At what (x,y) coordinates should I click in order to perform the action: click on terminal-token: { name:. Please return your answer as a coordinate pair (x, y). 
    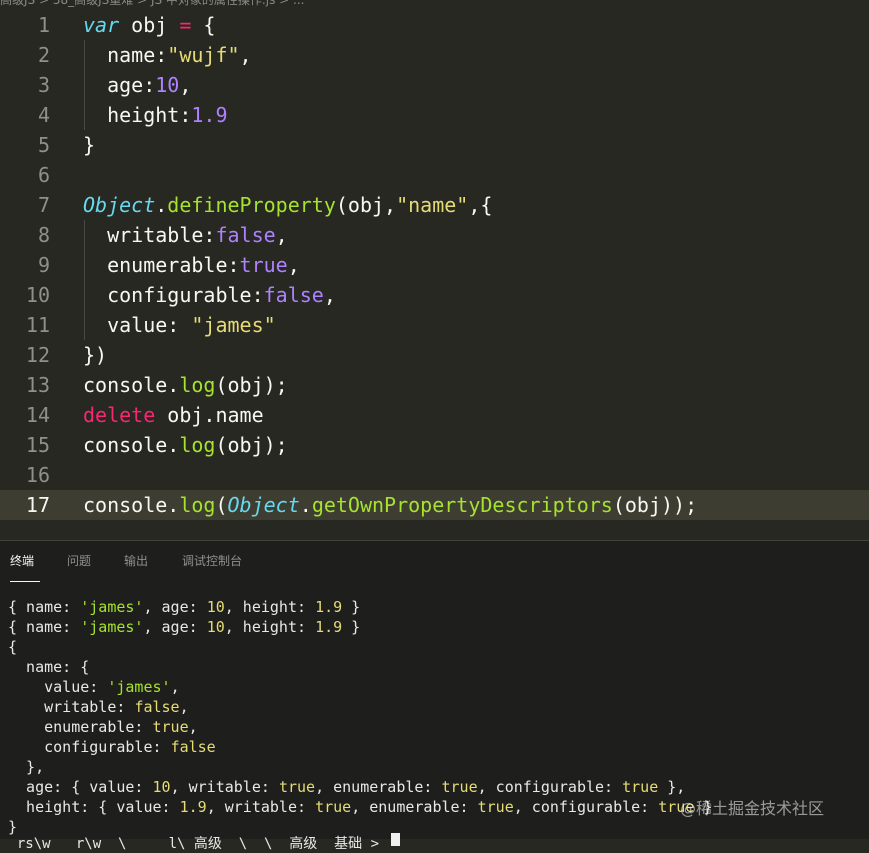
    Looking at the image, I should click on (44, 627).